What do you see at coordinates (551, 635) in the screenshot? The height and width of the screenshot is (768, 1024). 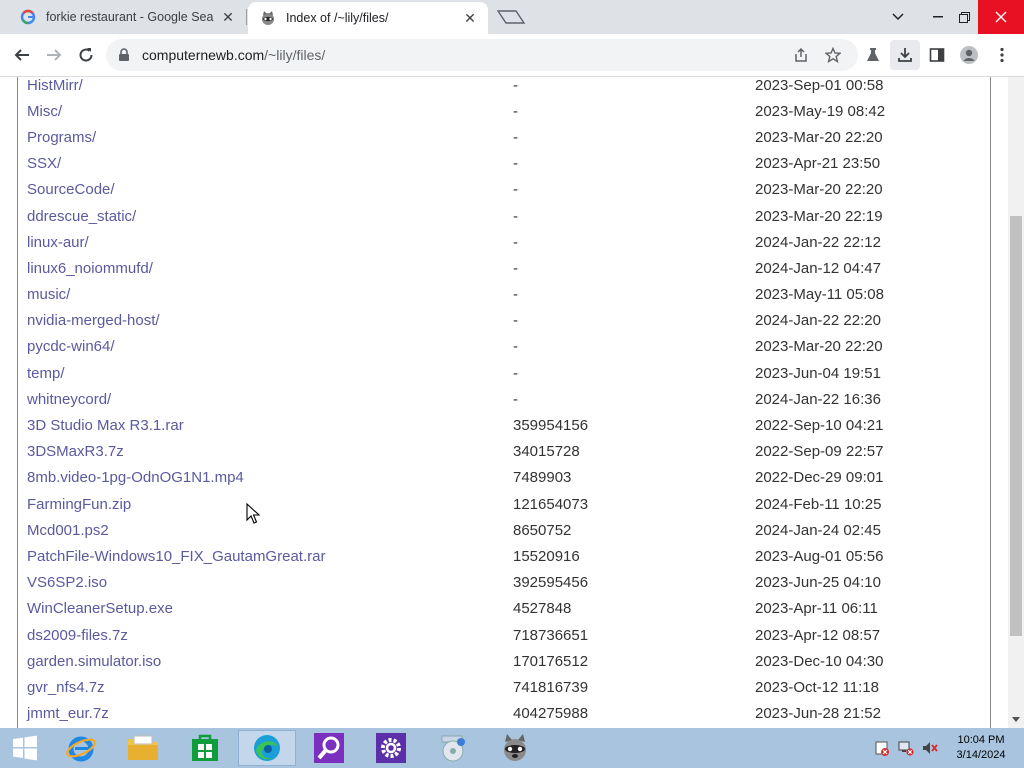 I see `file-size-cell: 718736651` at bounding box center [551, 635].